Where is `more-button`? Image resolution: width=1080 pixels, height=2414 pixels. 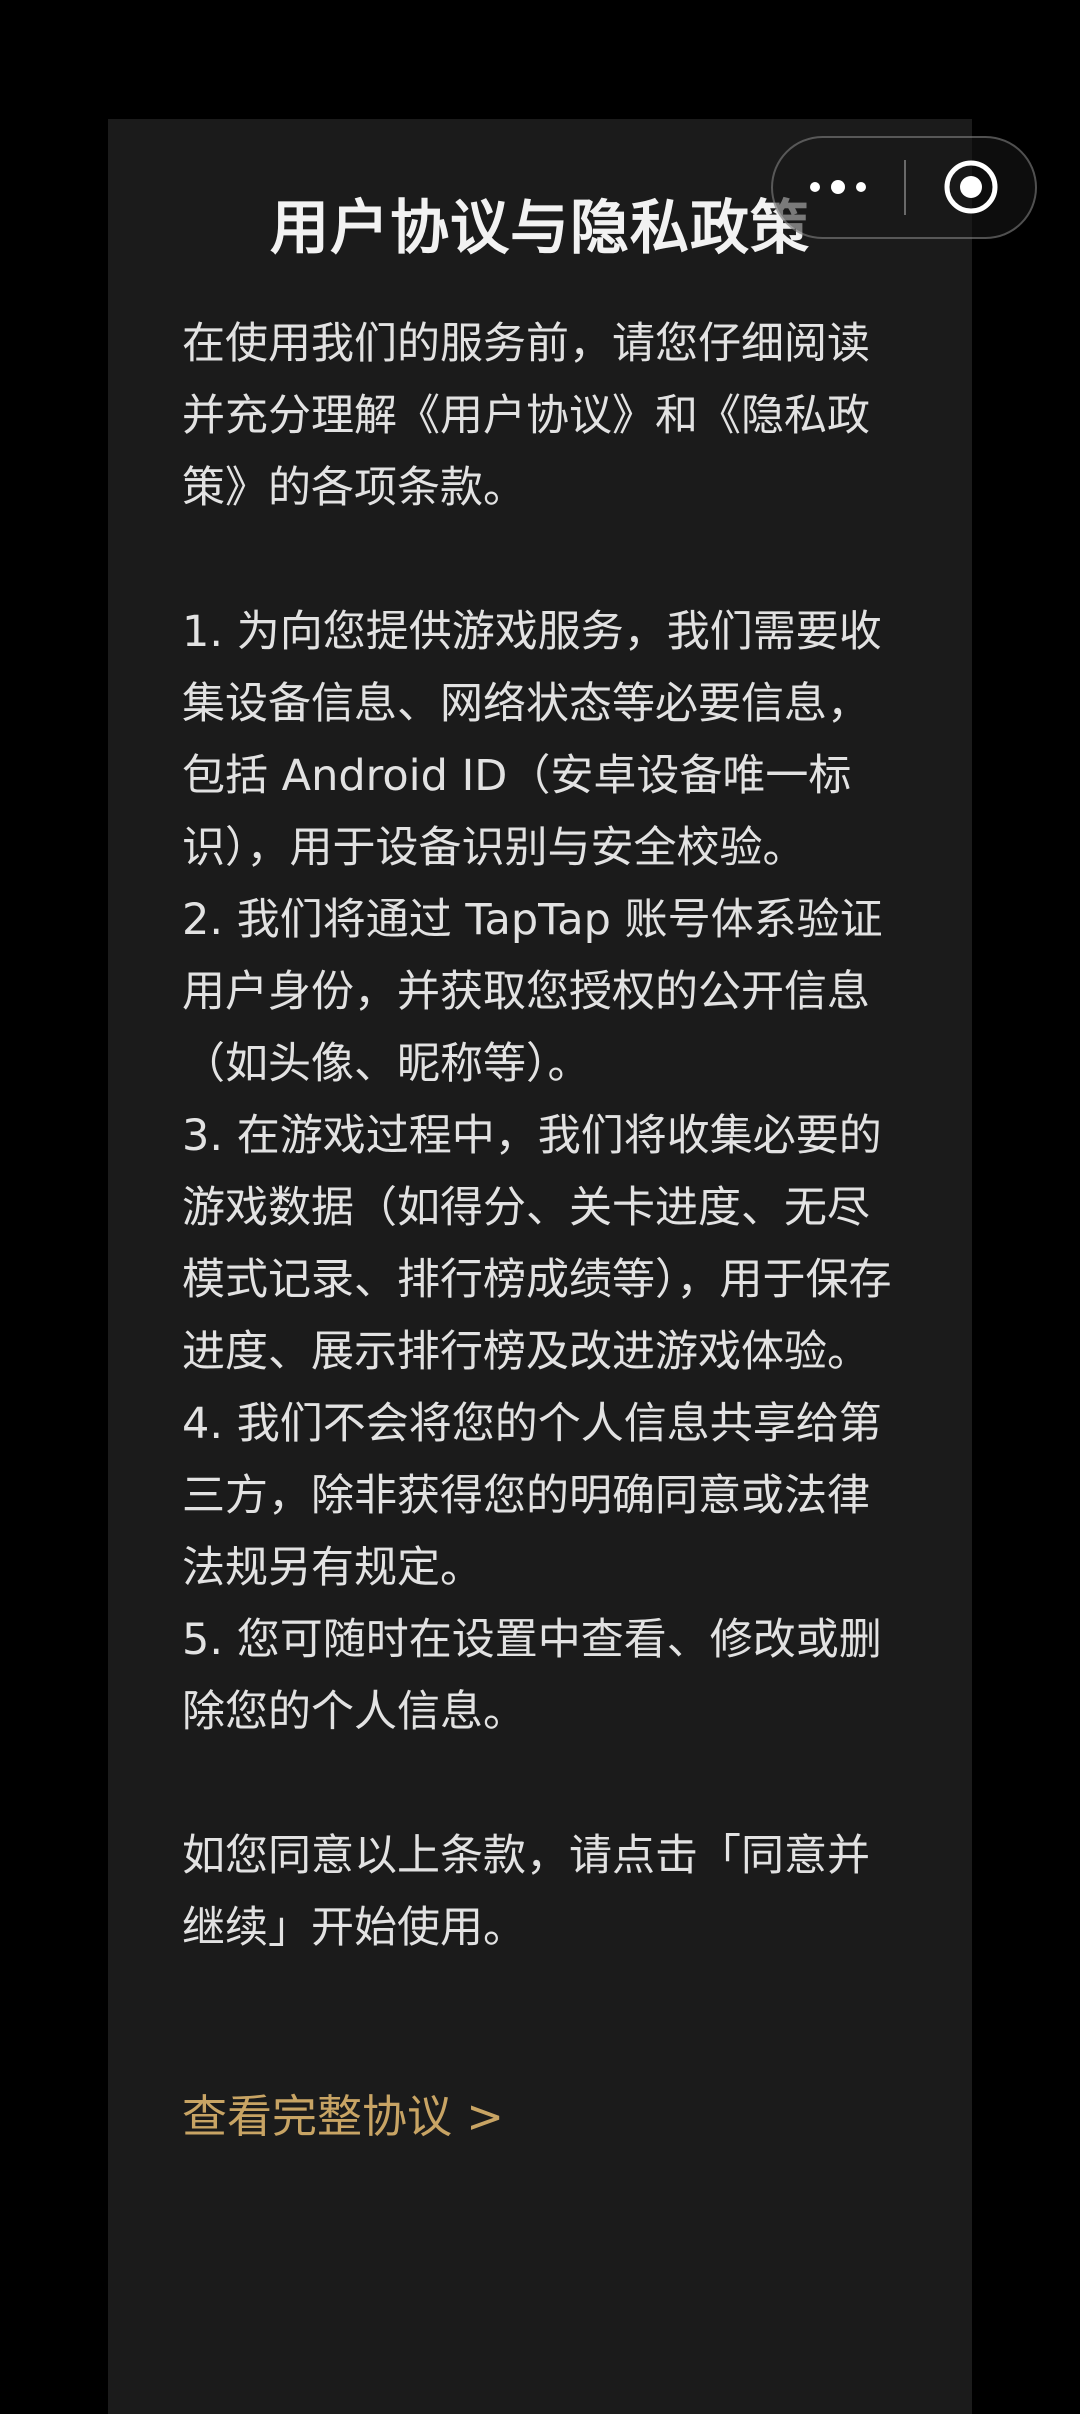 more-button is located at coordinates (838, 187).